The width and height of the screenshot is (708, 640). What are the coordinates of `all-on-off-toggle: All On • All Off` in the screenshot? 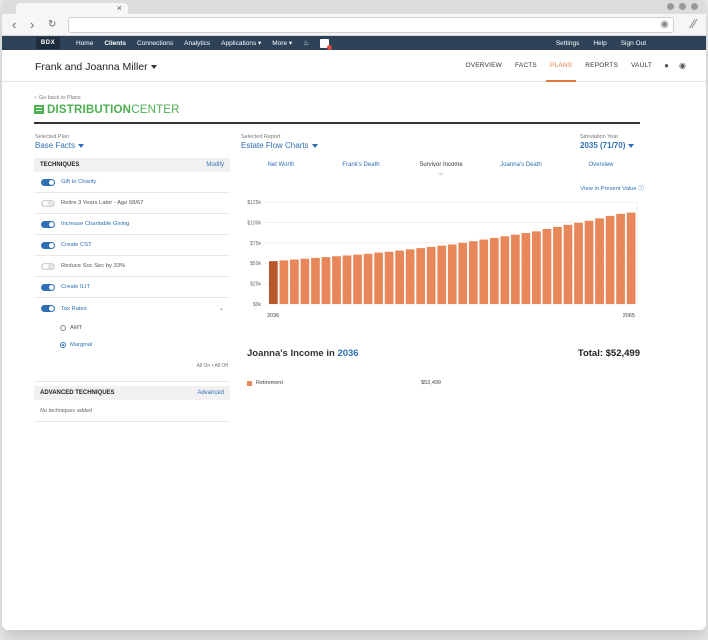 It's located at (132, 367).